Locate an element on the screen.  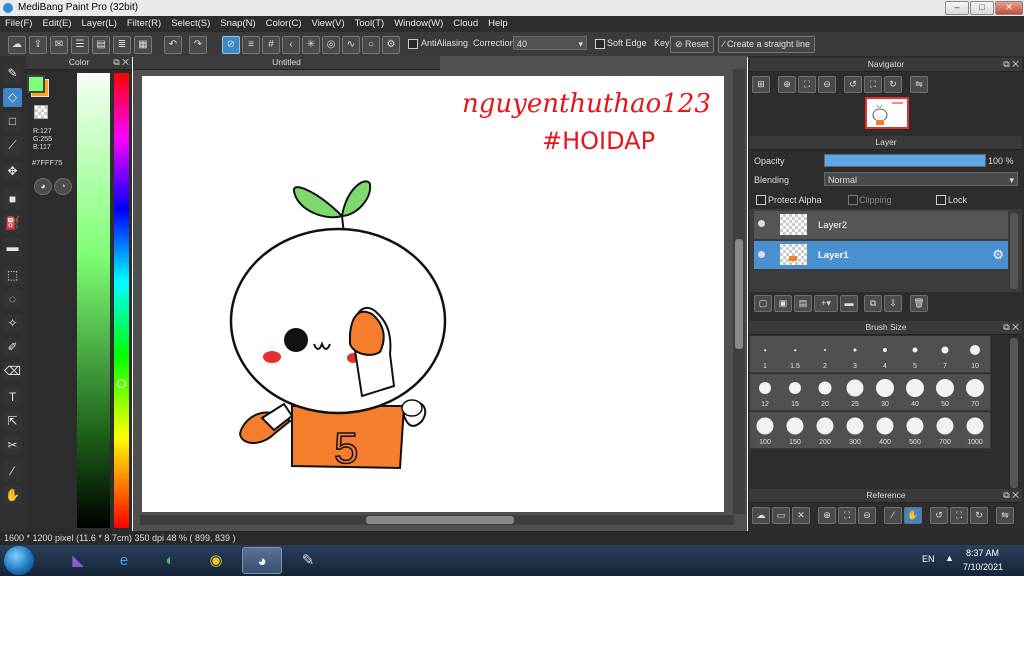
select-pen-icon: ✐ is located at coordinates (12, 347).